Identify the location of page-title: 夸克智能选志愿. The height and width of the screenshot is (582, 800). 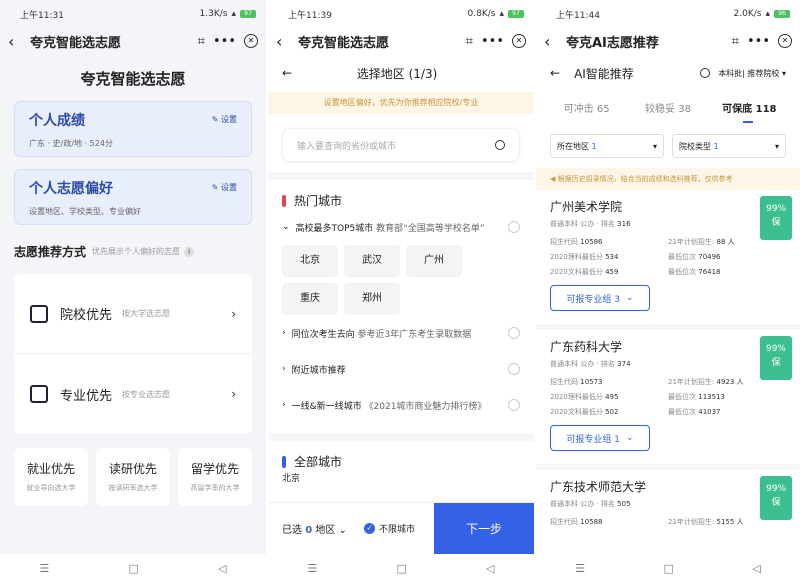
(133, 79).